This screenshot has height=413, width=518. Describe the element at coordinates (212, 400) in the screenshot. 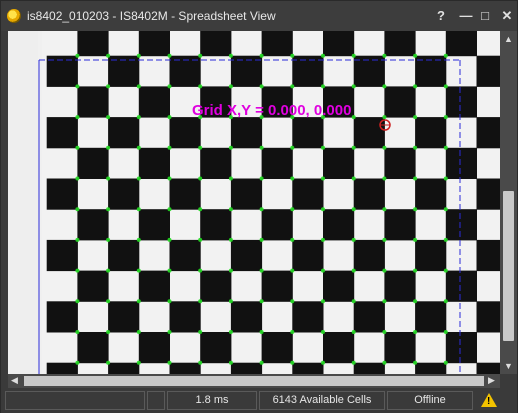

I see `status-time: 1.8 ms` at that location.